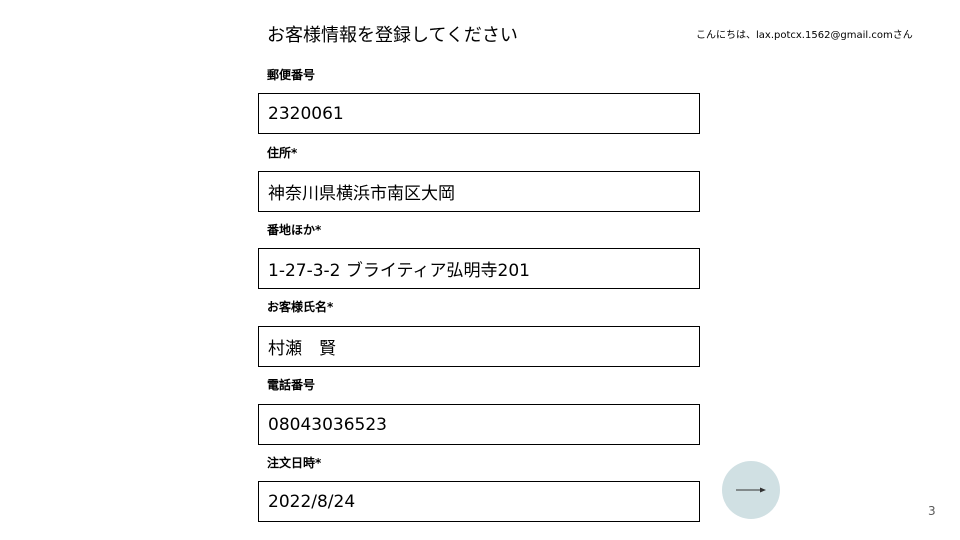 Image resolution: width=960 pixels, height=540 pixels. I want to click on order-date-label: 注文日時*, so click(294, 463).